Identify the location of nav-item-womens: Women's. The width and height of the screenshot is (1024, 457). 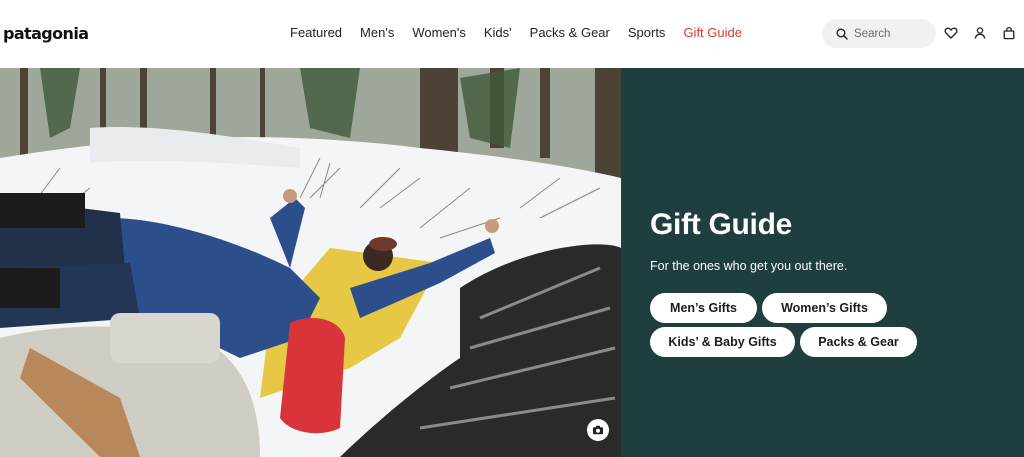
(439, 32).